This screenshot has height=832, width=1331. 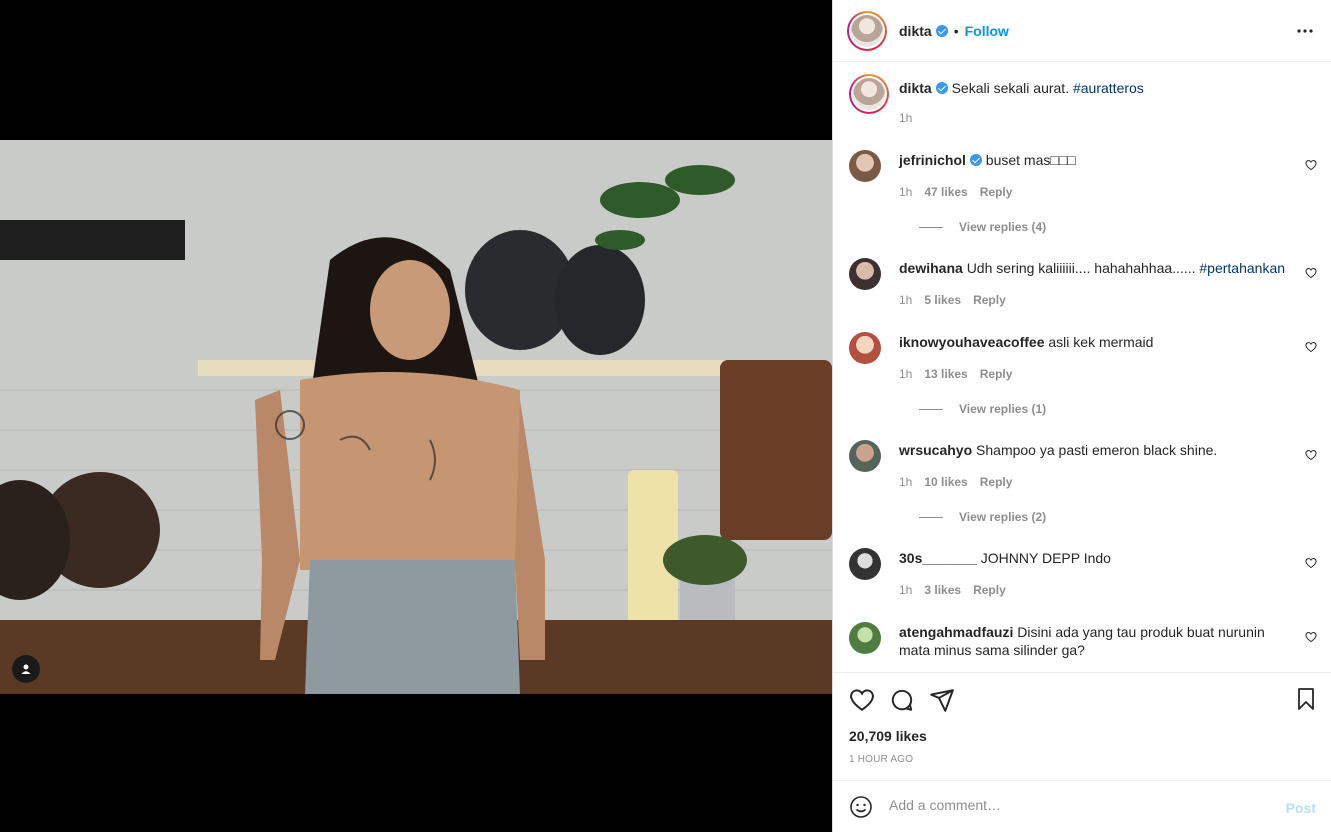 I want to click on author-avatar, so click(x=867, y=30).